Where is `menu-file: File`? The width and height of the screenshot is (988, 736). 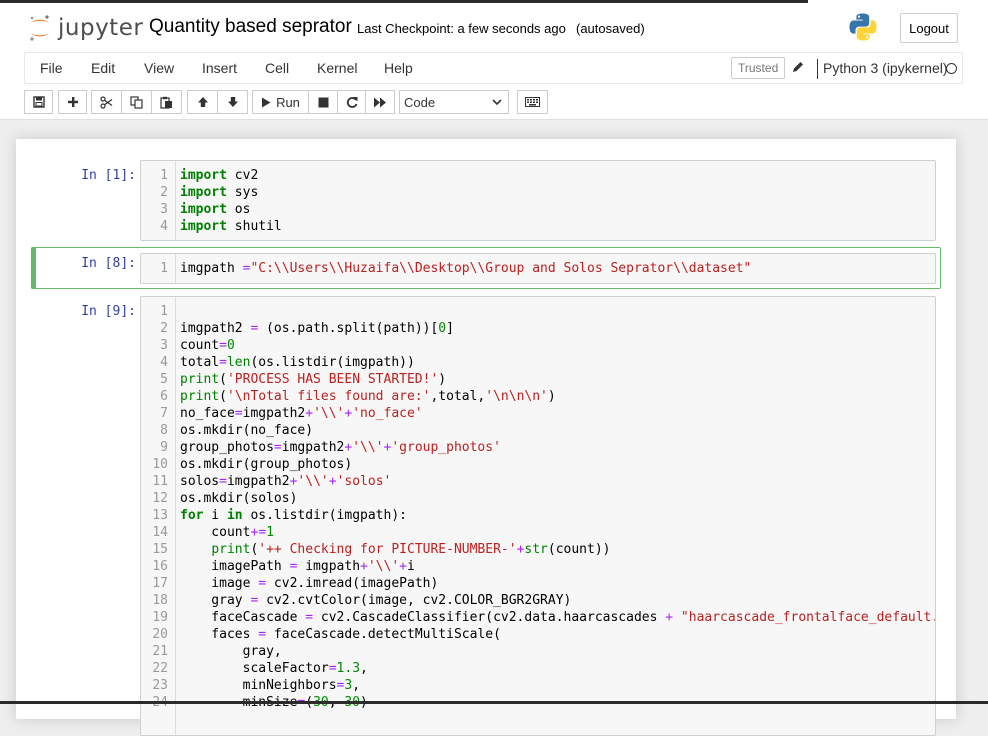 menu-file: File is located at coordinates (51, 68).